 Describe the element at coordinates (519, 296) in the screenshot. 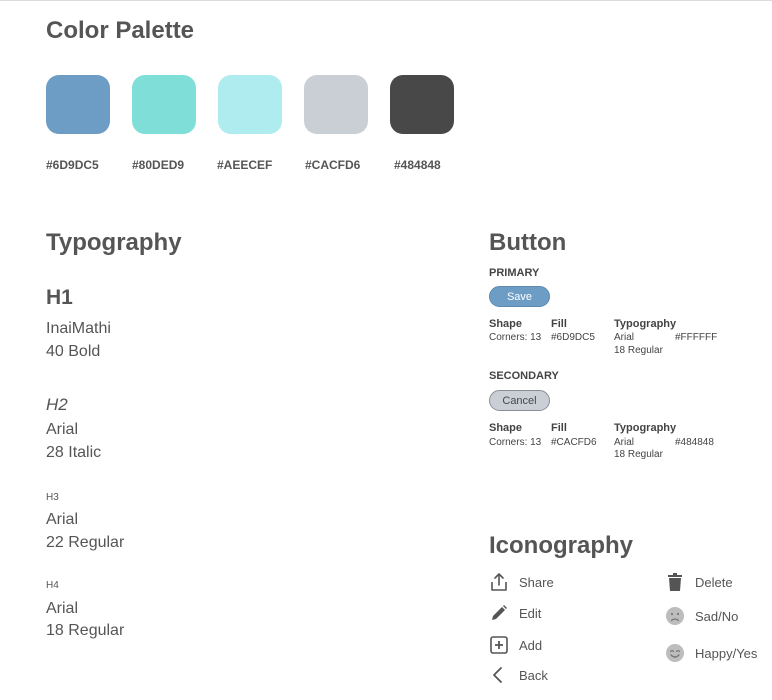

I see `save-button: Save` at that location.